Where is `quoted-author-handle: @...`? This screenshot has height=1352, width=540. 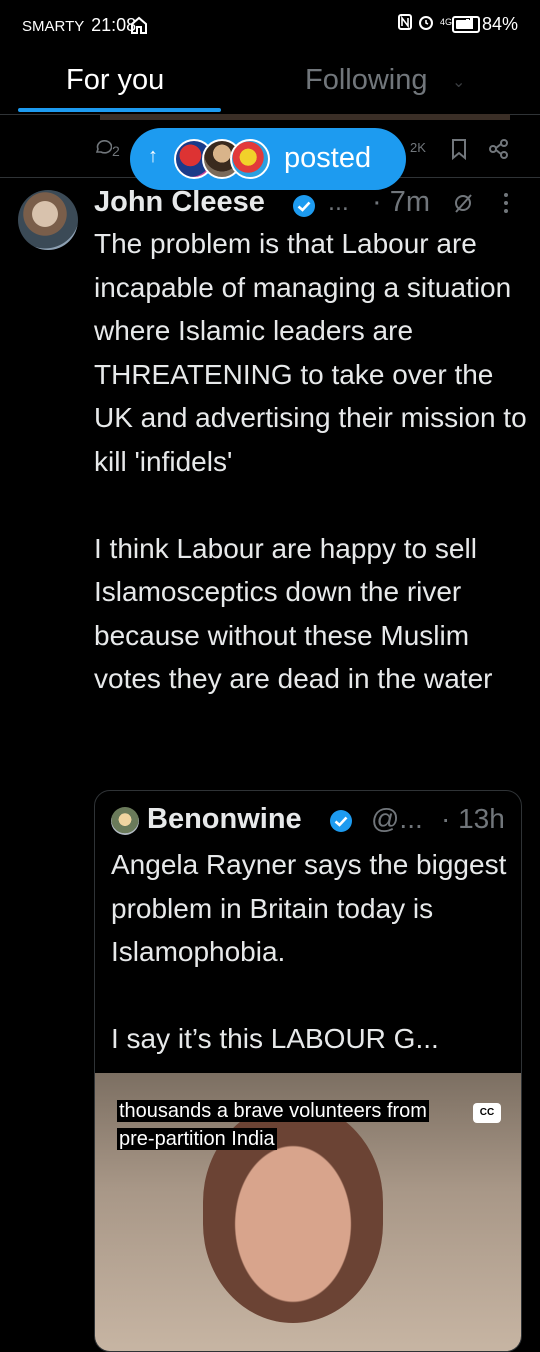 quoted-author-handle: @... is located at coordinates (397, 818).